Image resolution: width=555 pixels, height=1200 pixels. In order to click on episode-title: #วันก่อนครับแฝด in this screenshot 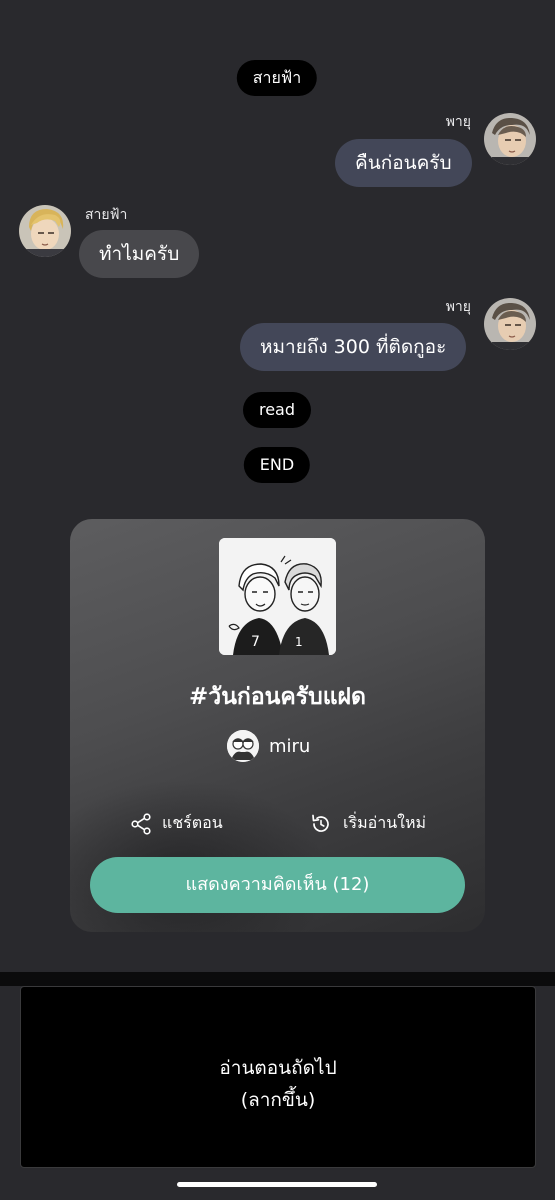, I will do `click(277, 697)`.